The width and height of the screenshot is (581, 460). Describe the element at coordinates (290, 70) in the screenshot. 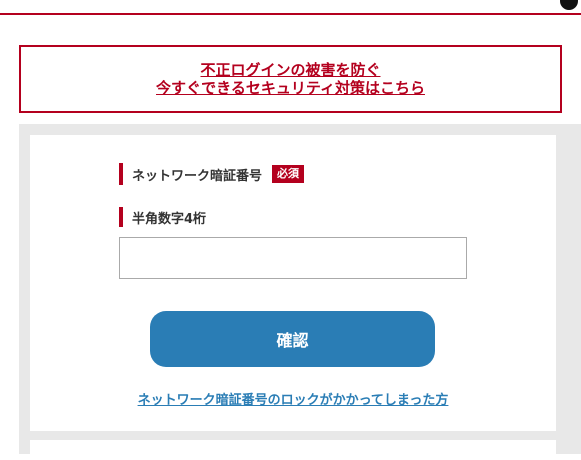

I see `security-alert-link-line1: 不正ログインの被害を防ぐ` at that location.